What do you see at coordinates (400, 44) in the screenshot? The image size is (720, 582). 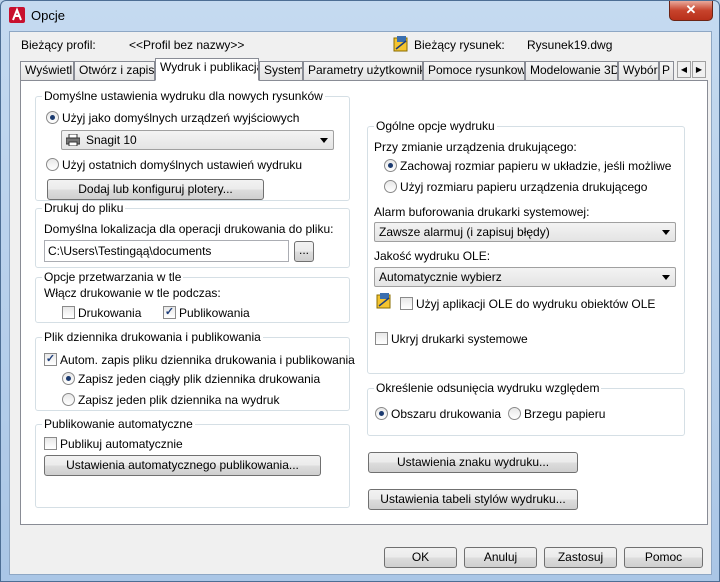 I see `drawing-icon` at bounding box center [400, 44].